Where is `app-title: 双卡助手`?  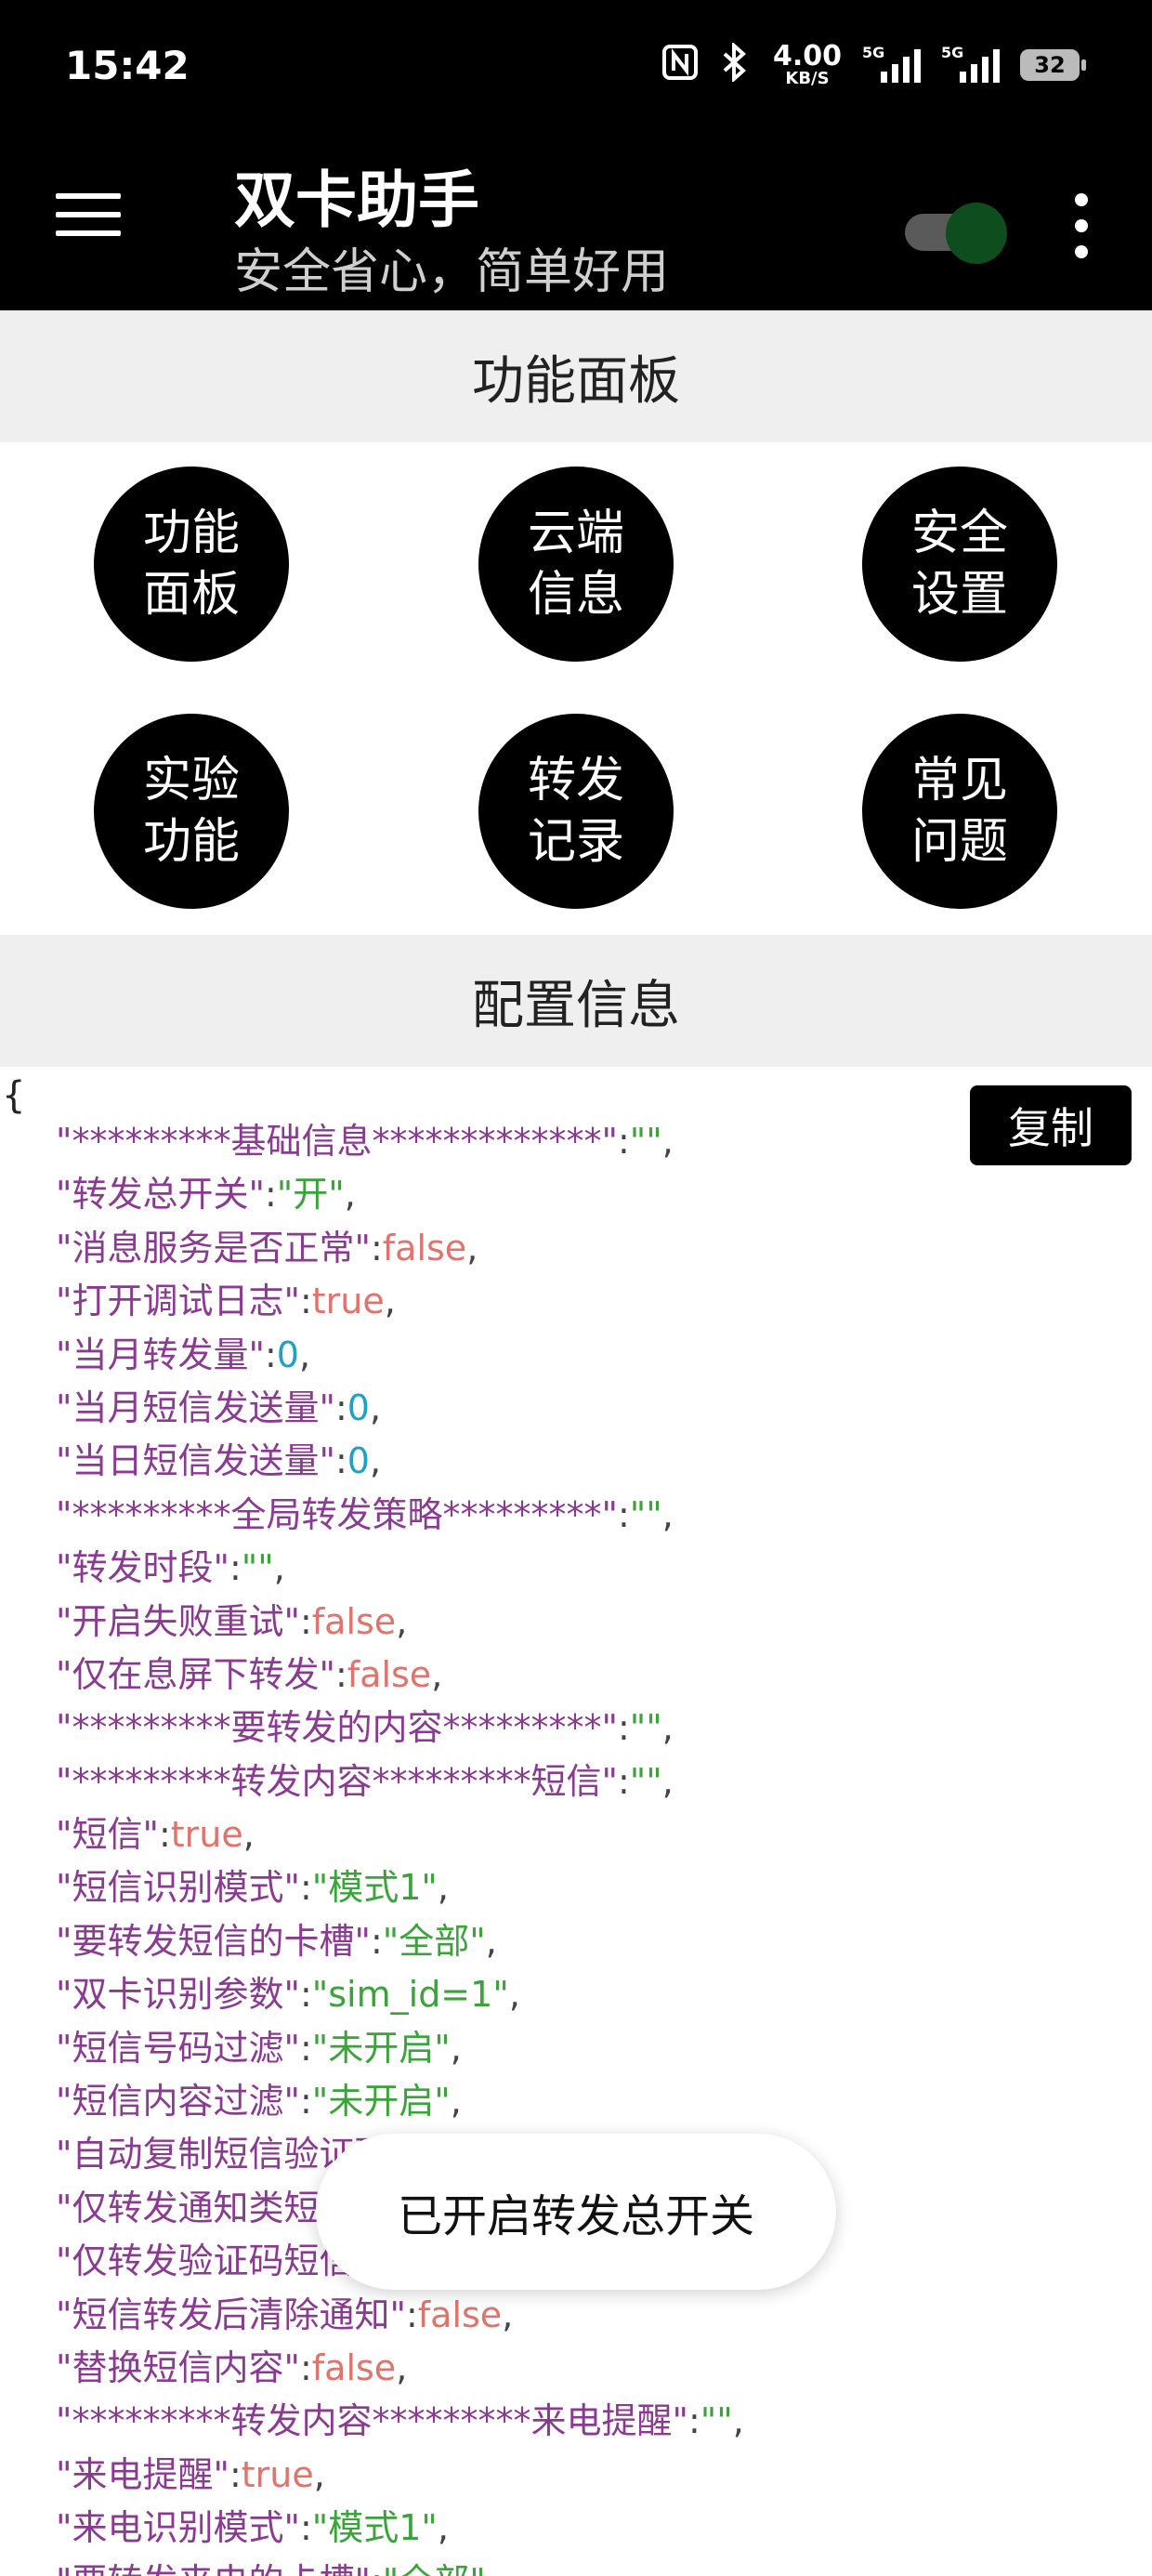 app-title: 双卡助手 is located at coordinates (356, 200).